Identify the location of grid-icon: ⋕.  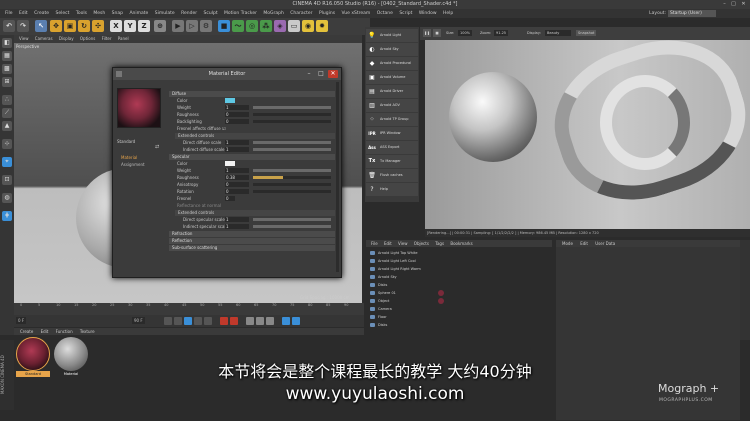
(7, 216).